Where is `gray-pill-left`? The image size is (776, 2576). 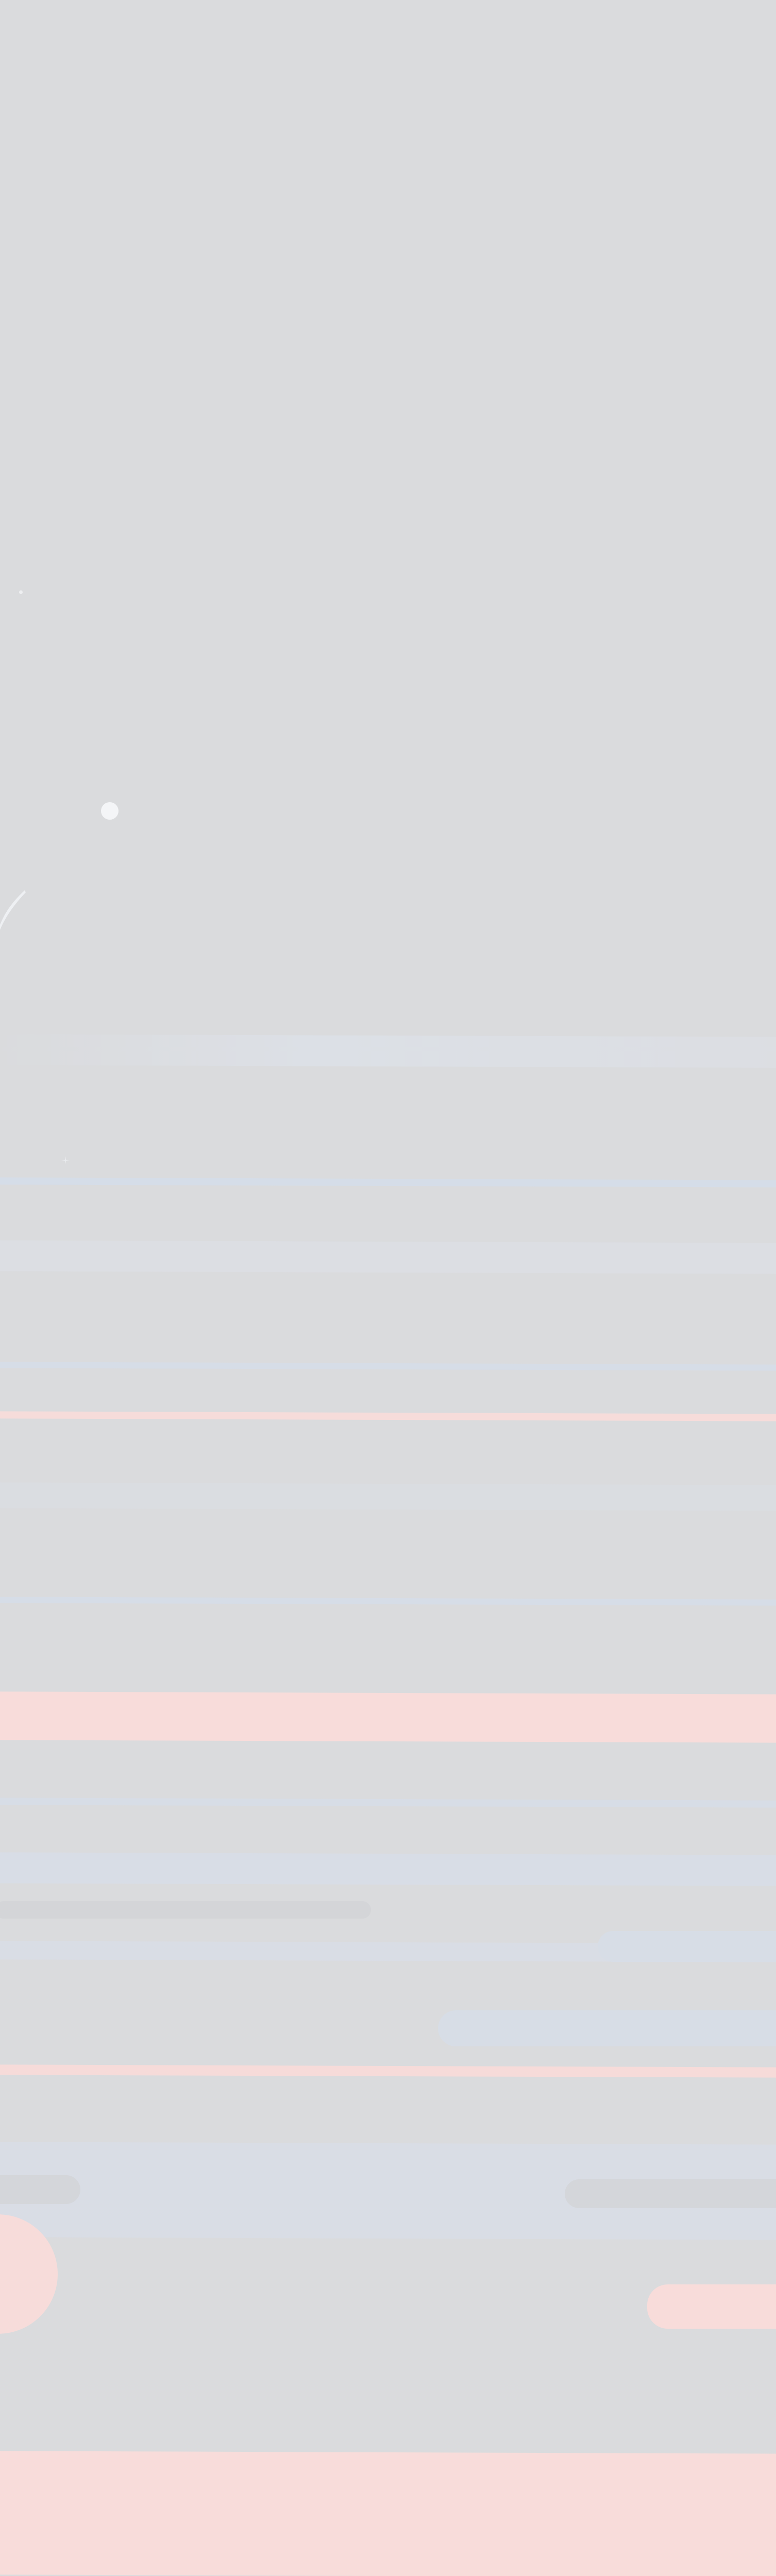 gray-pill-left is located at coordinates (40, 2189).